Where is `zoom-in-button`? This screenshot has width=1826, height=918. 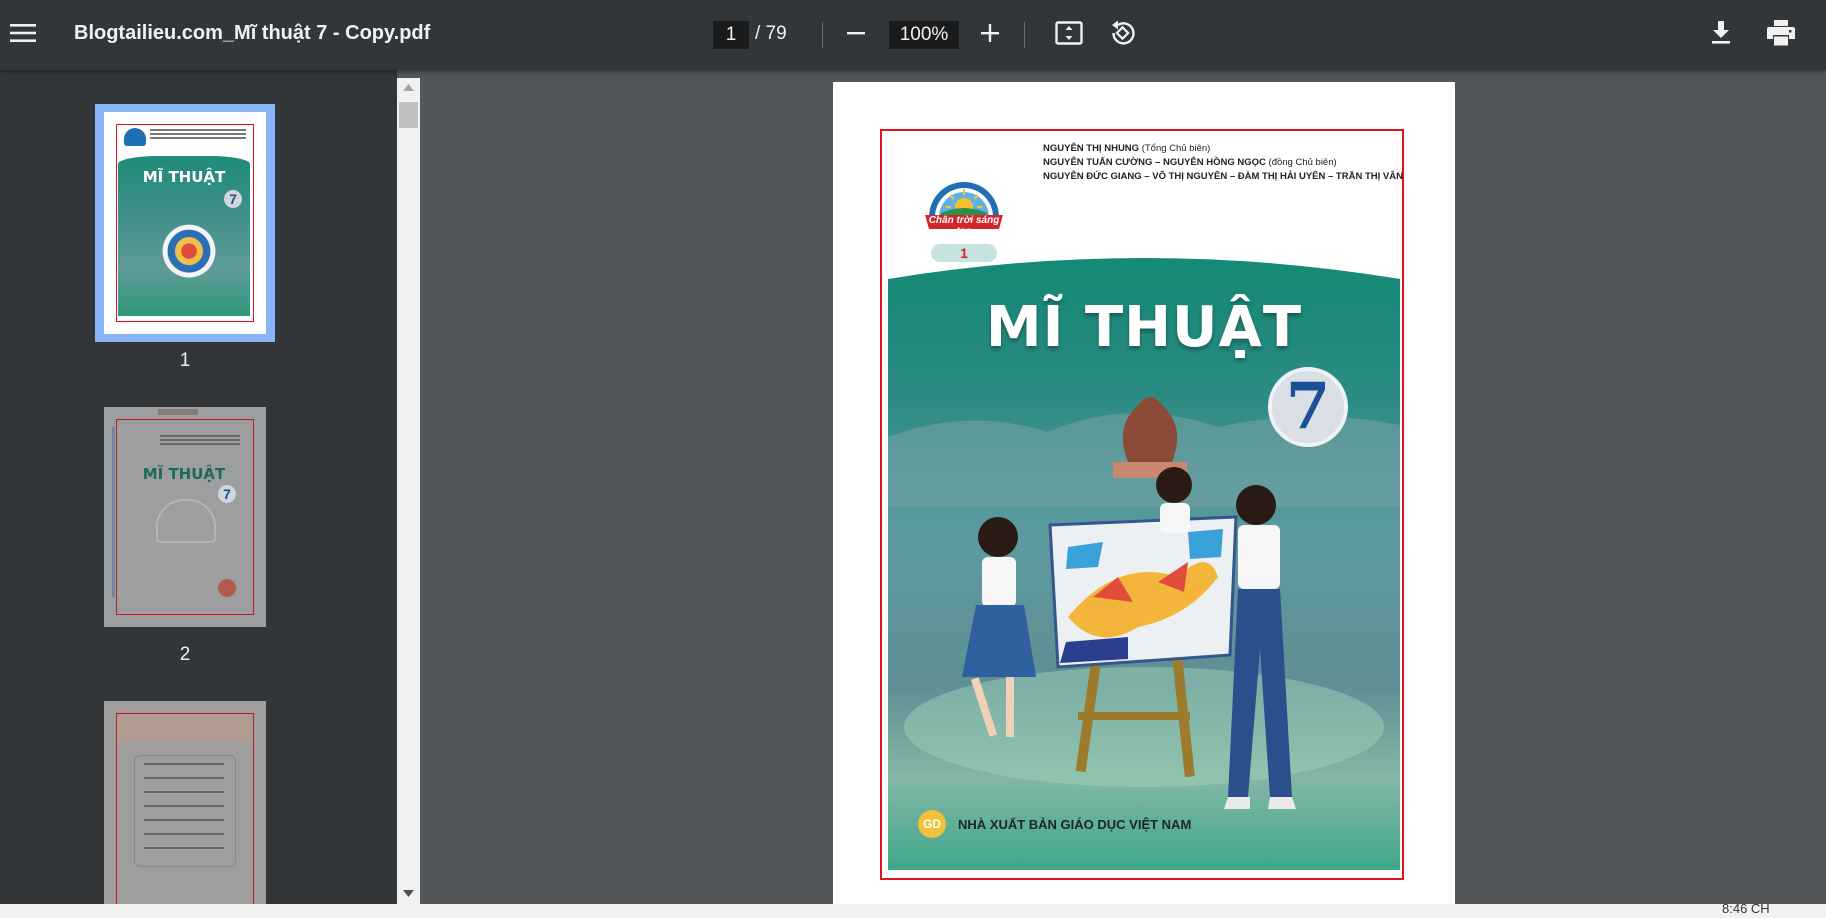
zoom-in-button is located at coordinates (990, 35).